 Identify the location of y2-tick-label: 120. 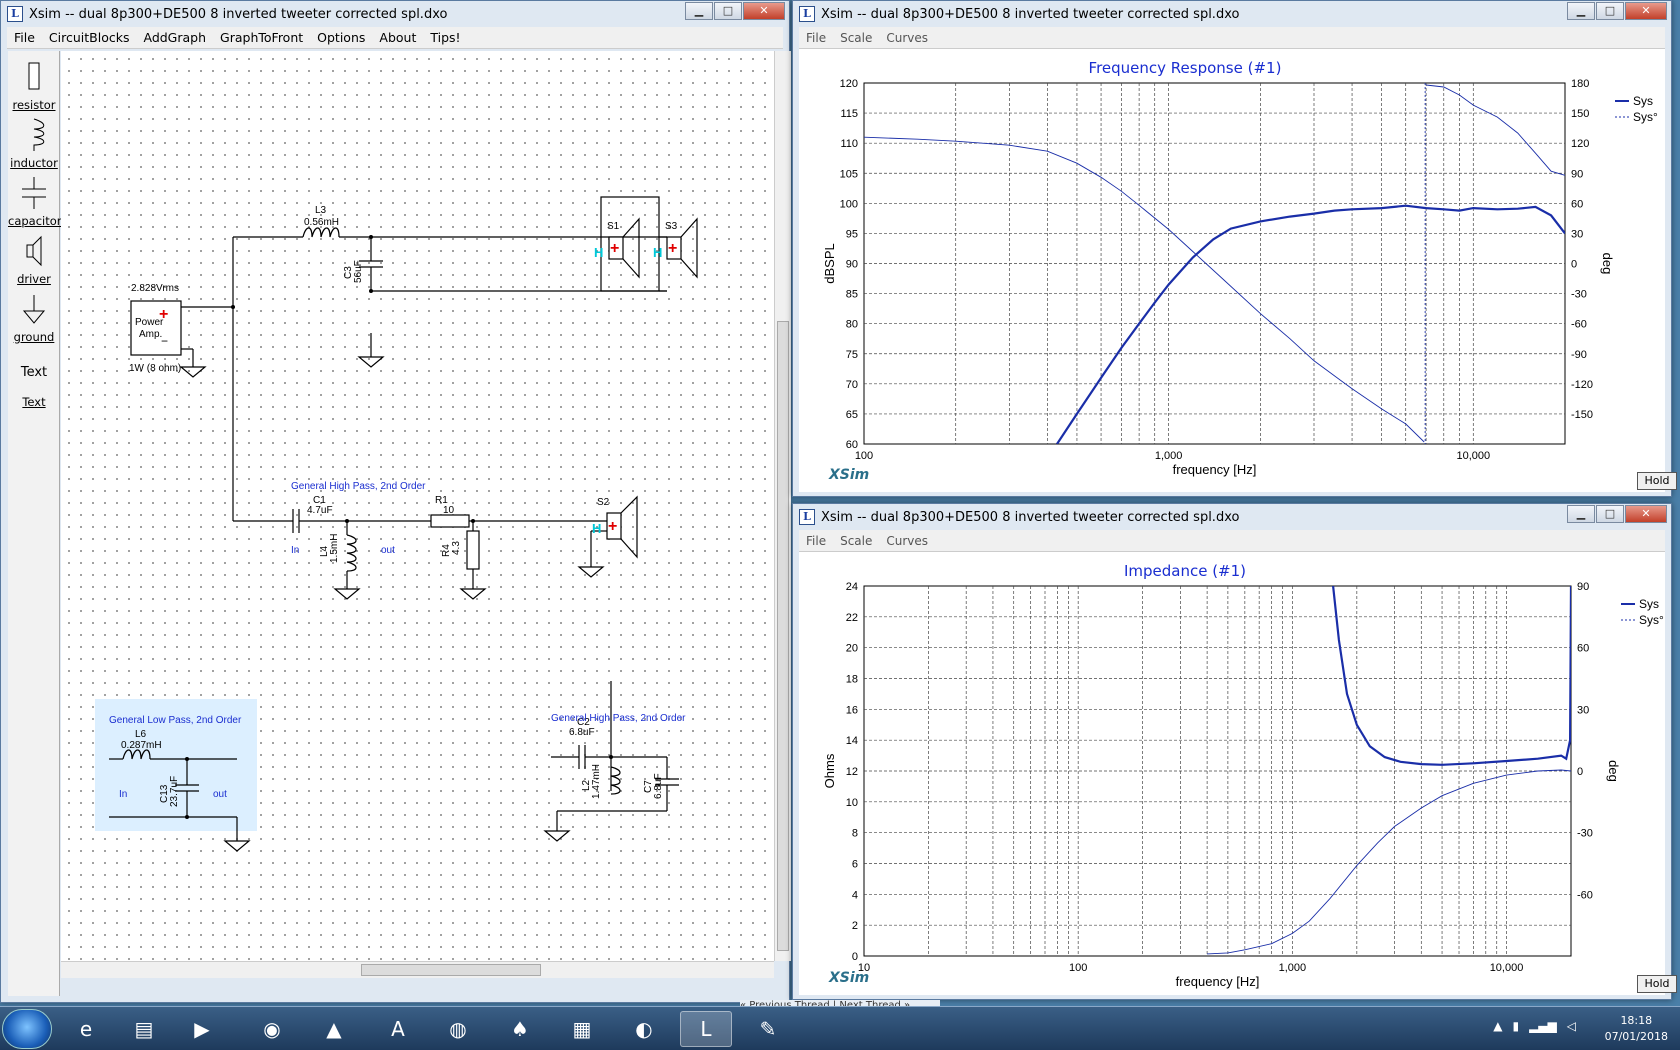
(1580, 144).